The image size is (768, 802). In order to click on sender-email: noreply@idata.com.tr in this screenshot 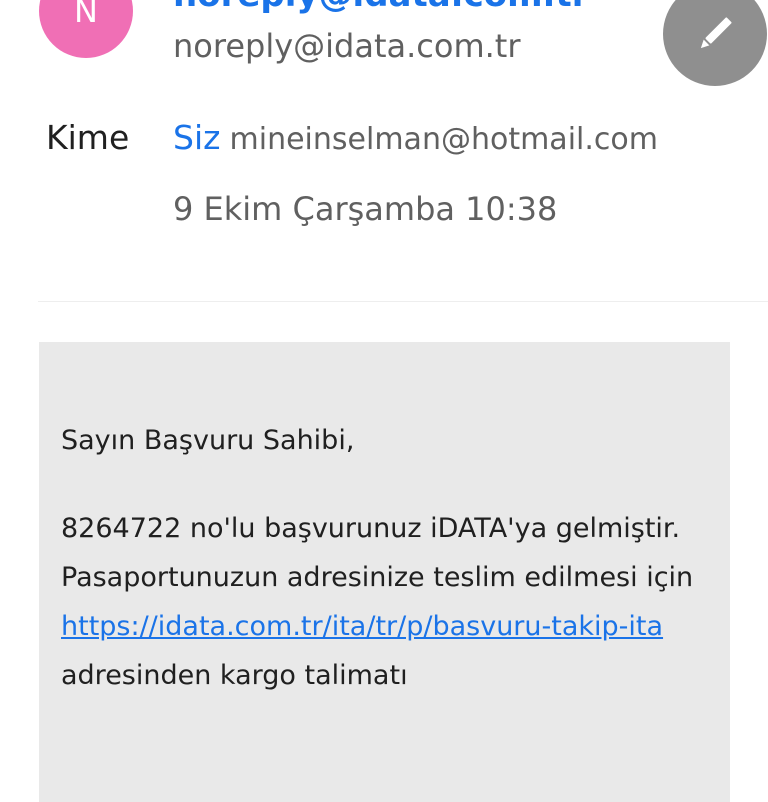, I will do `click(347, 46)`.